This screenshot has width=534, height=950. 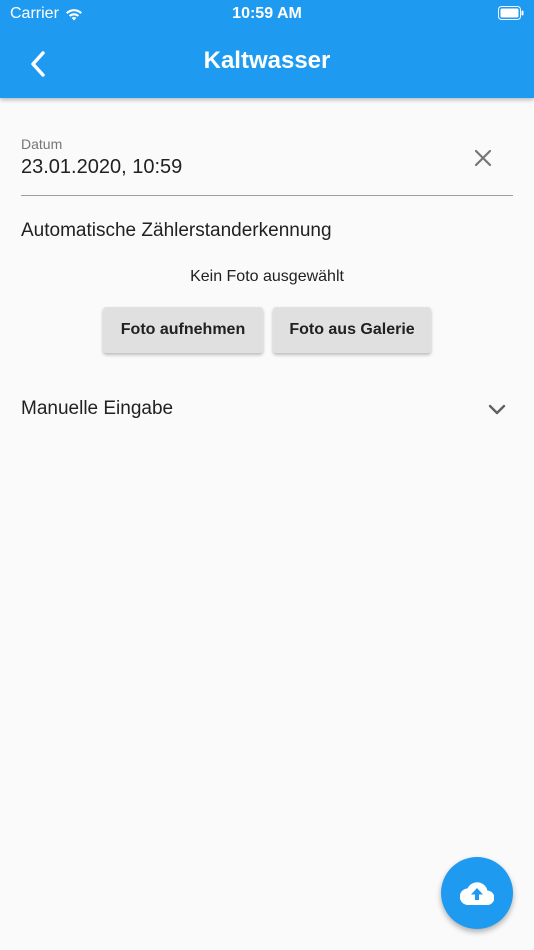 I want to click on take-photo-button: Foto aufnehmen, so click(x=183, y=330).